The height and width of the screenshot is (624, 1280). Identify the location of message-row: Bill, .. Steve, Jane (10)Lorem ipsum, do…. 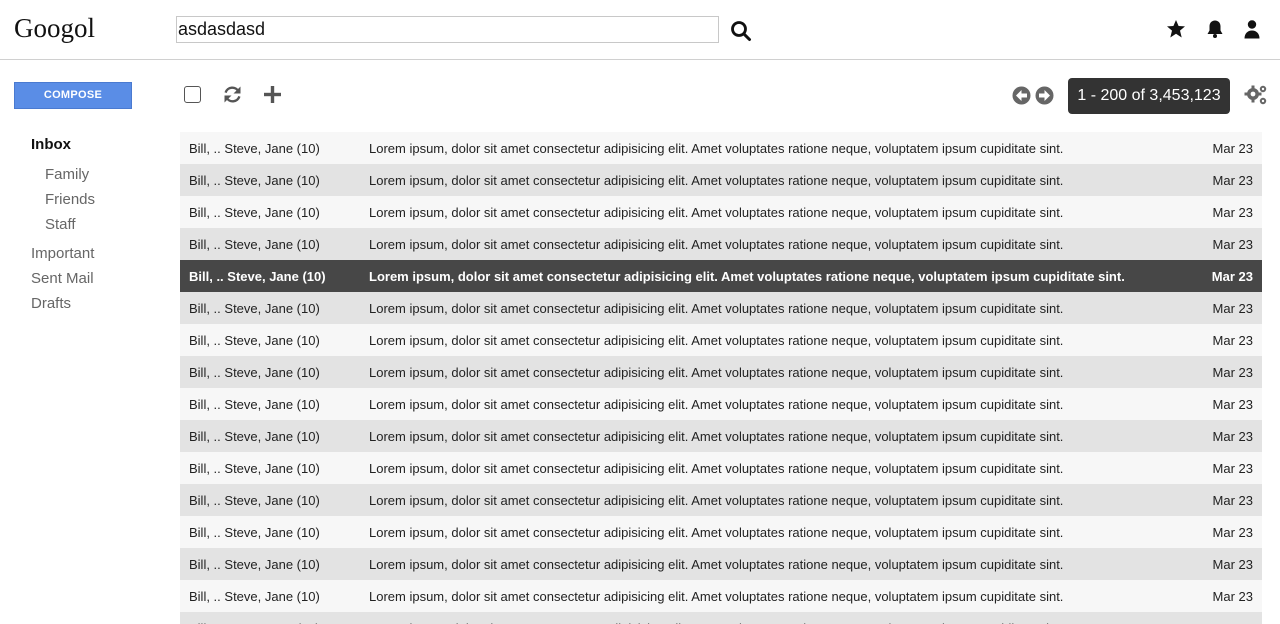
(721, 618).